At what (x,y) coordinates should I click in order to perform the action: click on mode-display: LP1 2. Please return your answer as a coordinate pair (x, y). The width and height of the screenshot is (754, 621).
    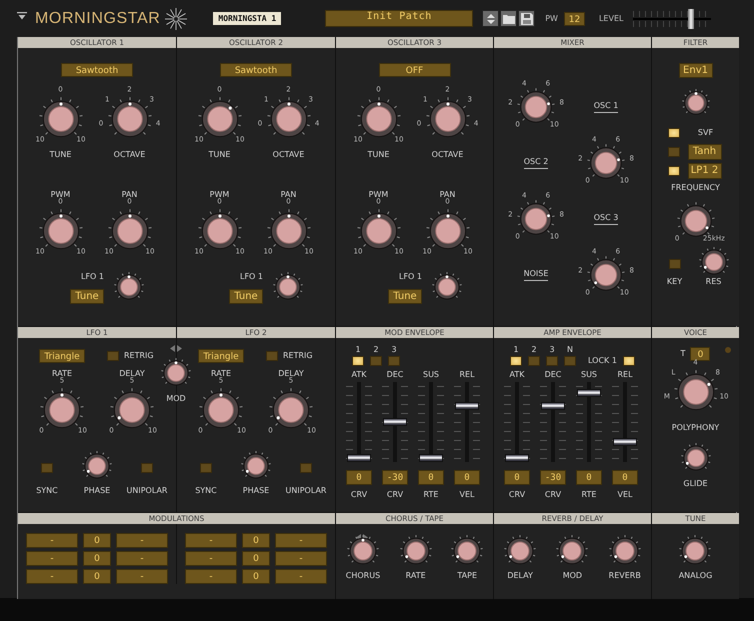
    Looking at the image, I should click on (705, 171).